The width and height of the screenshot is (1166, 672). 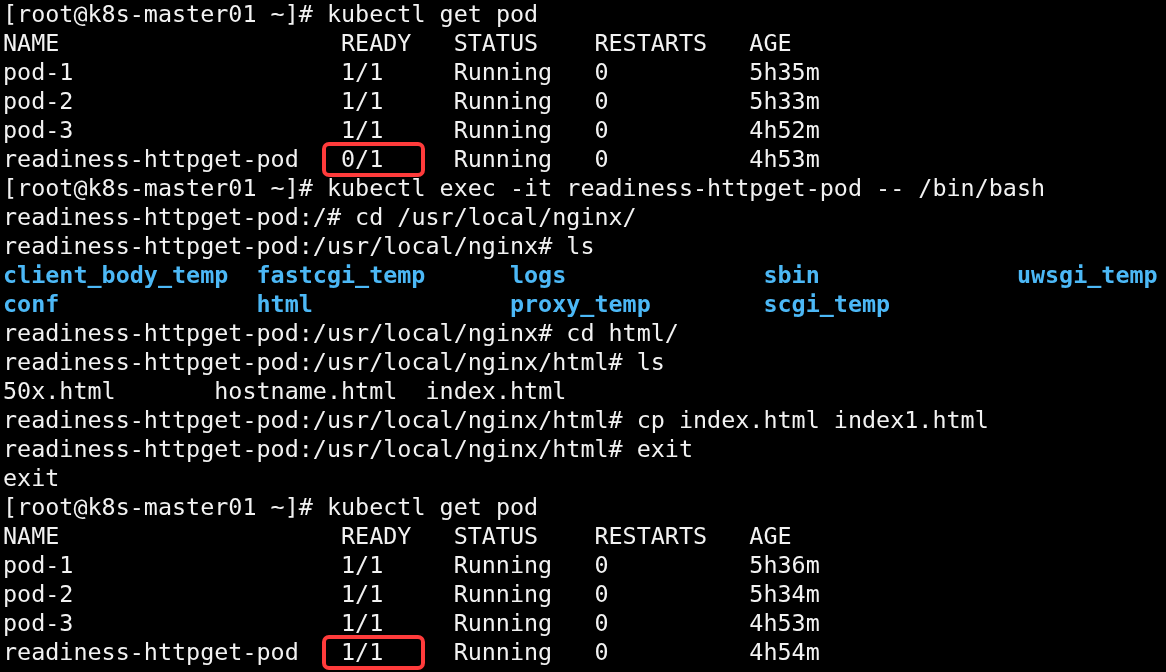 I want to click on terminal-line: readiness-httpget-pod:/usr/local/nginx# ls, so click(x=299, y=246).